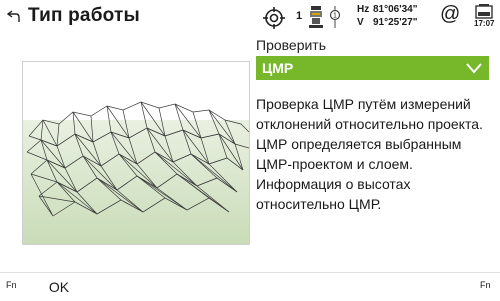  What do you see at coordinates (11, 285) in the screenshot?
I see `fn-key-left: Fn` at bounding box center [11, 285].